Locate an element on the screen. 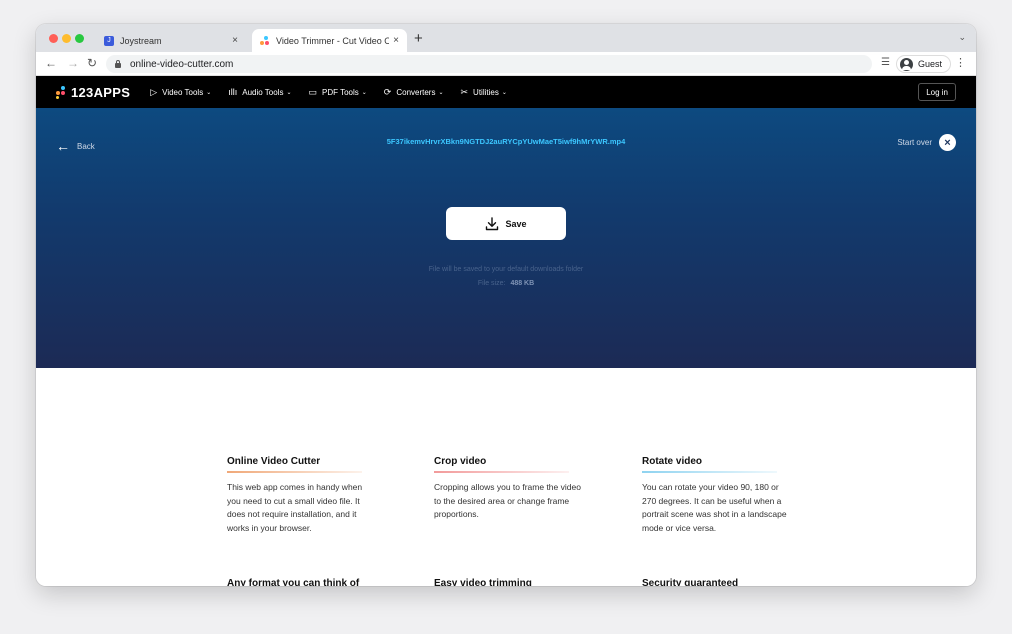  feature-any-format: Any format you can think of is located at coordinates (302, 582).